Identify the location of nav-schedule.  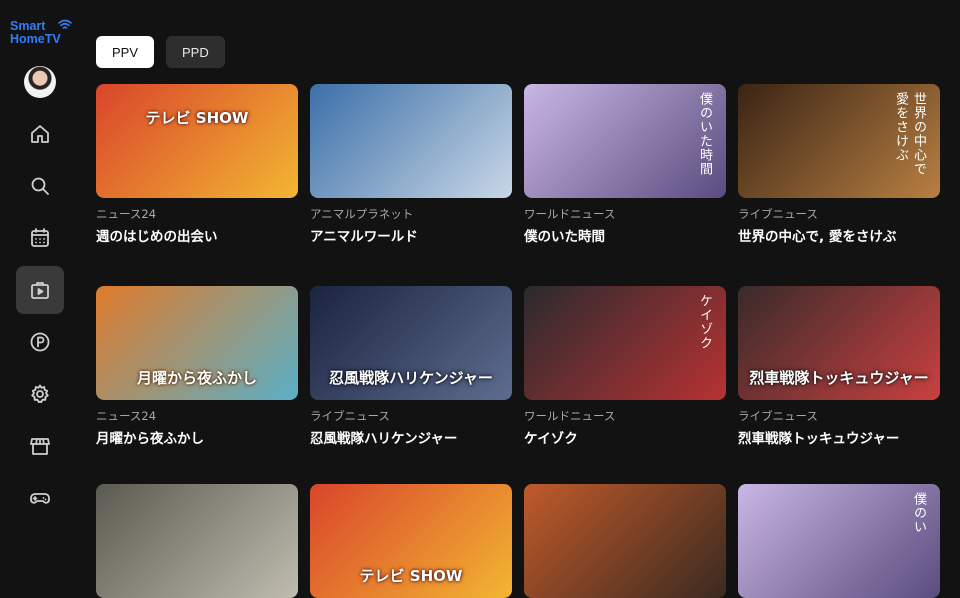
(40, 238).